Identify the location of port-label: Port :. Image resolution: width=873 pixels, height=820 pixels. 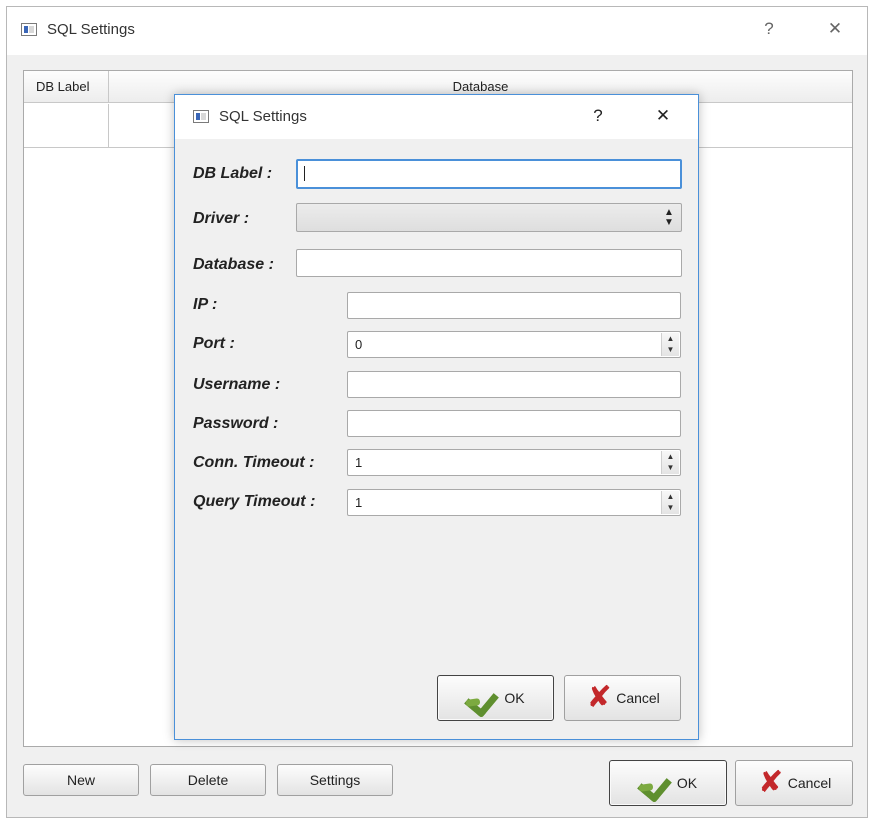
(214, 343).